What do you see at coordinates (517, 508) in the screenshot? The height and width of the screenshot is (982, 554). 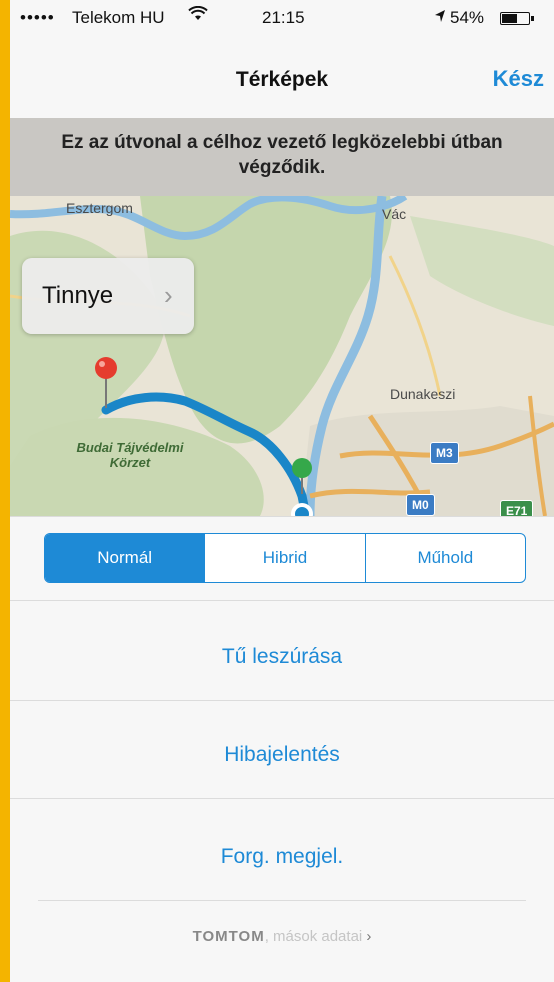 I see `highway-shield-e71: E71` at bounding box center [517, 508].